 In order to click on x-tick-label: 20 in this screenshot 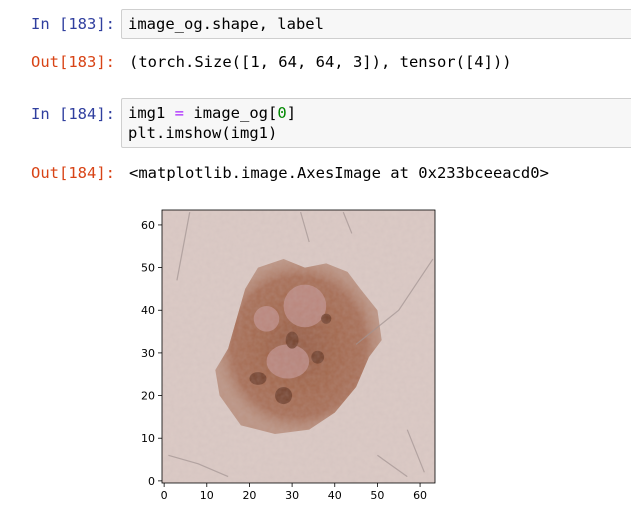, I will do `click(249, 495)`.